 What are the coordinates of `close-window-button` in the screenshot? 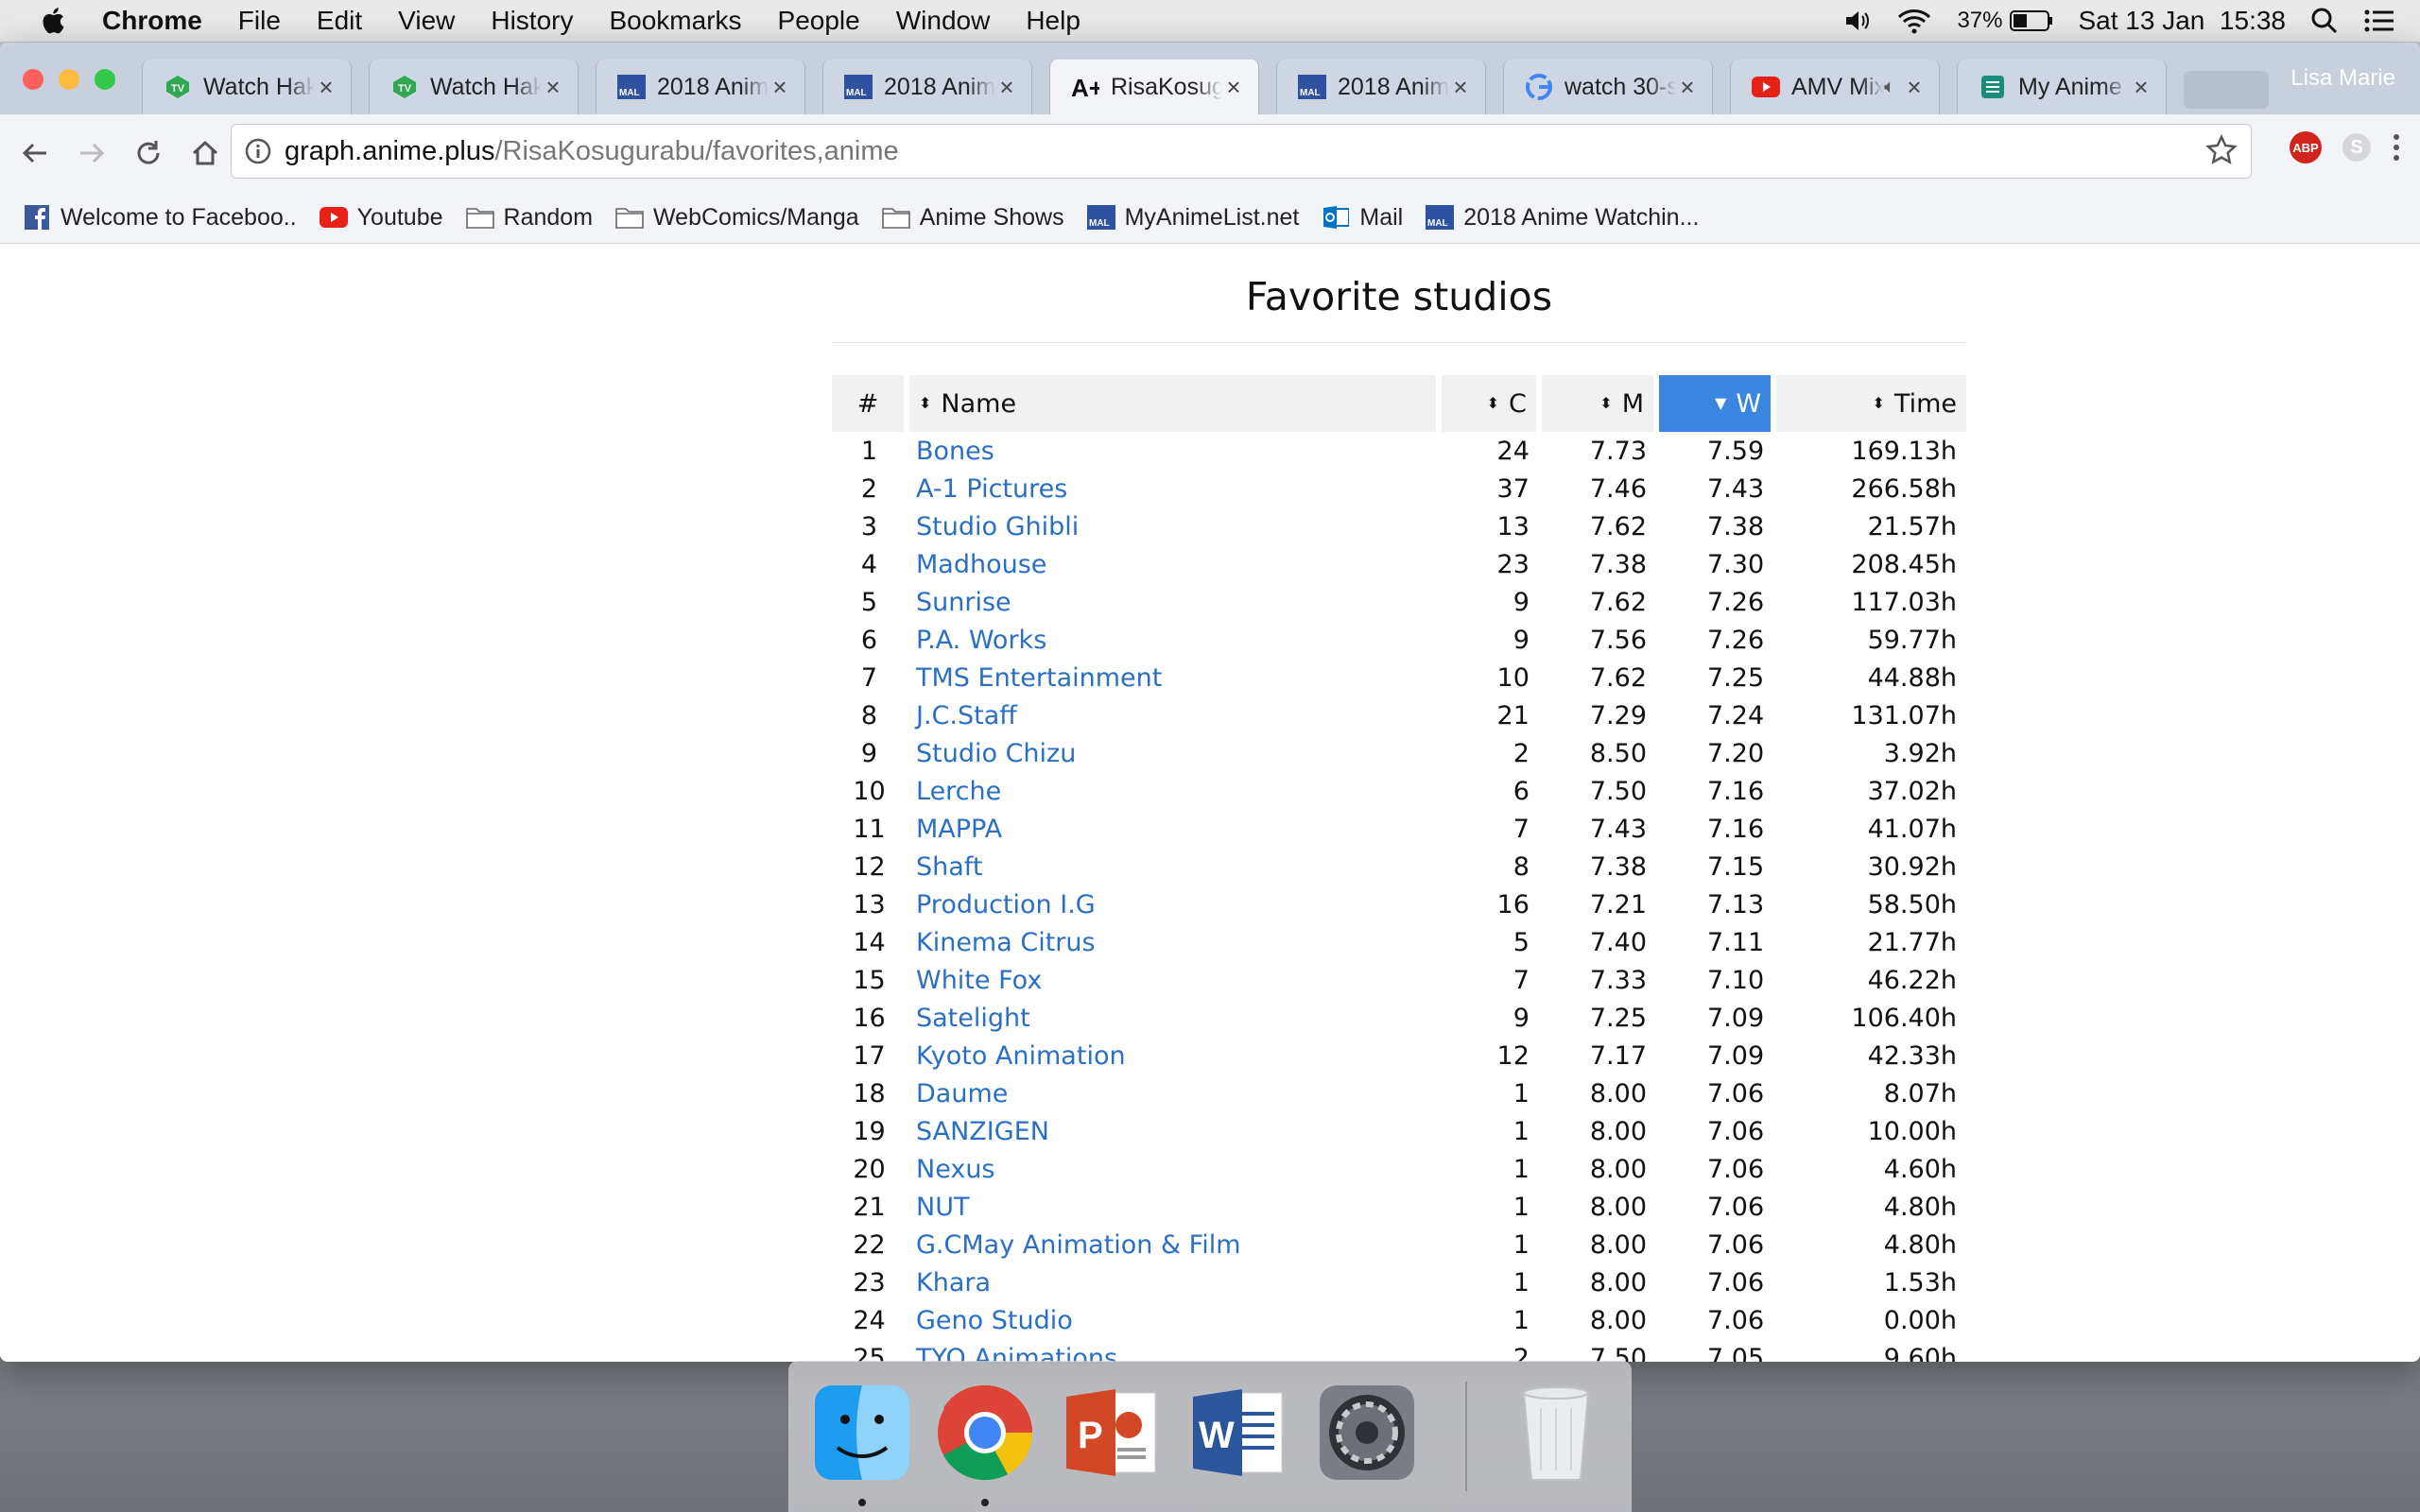 It's located at (33, 79).